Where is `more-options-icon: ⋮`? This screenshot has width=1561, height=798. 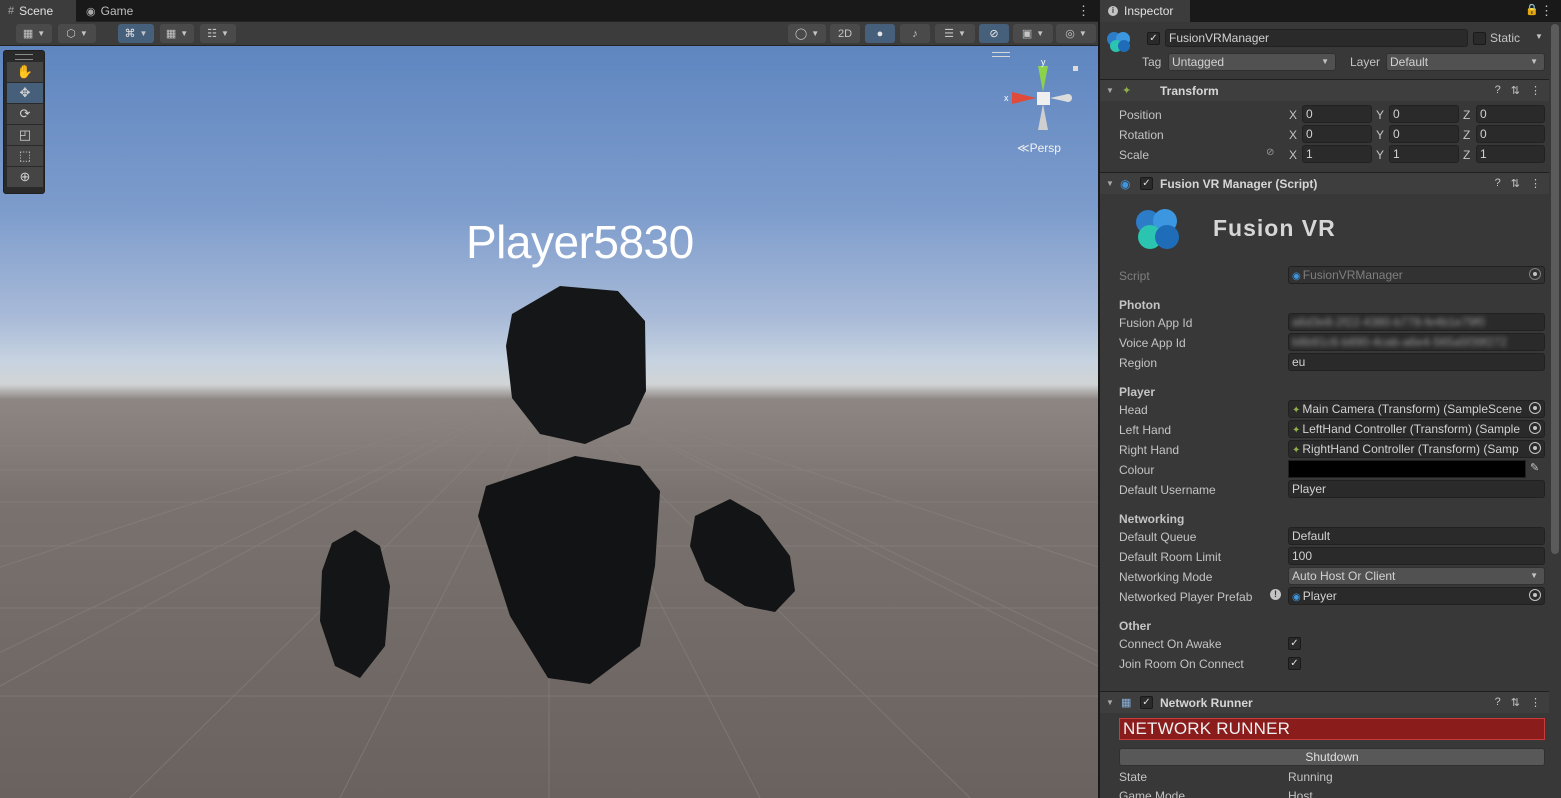
more-options-icon: ⋮ is located at coordinates (1083, 11).